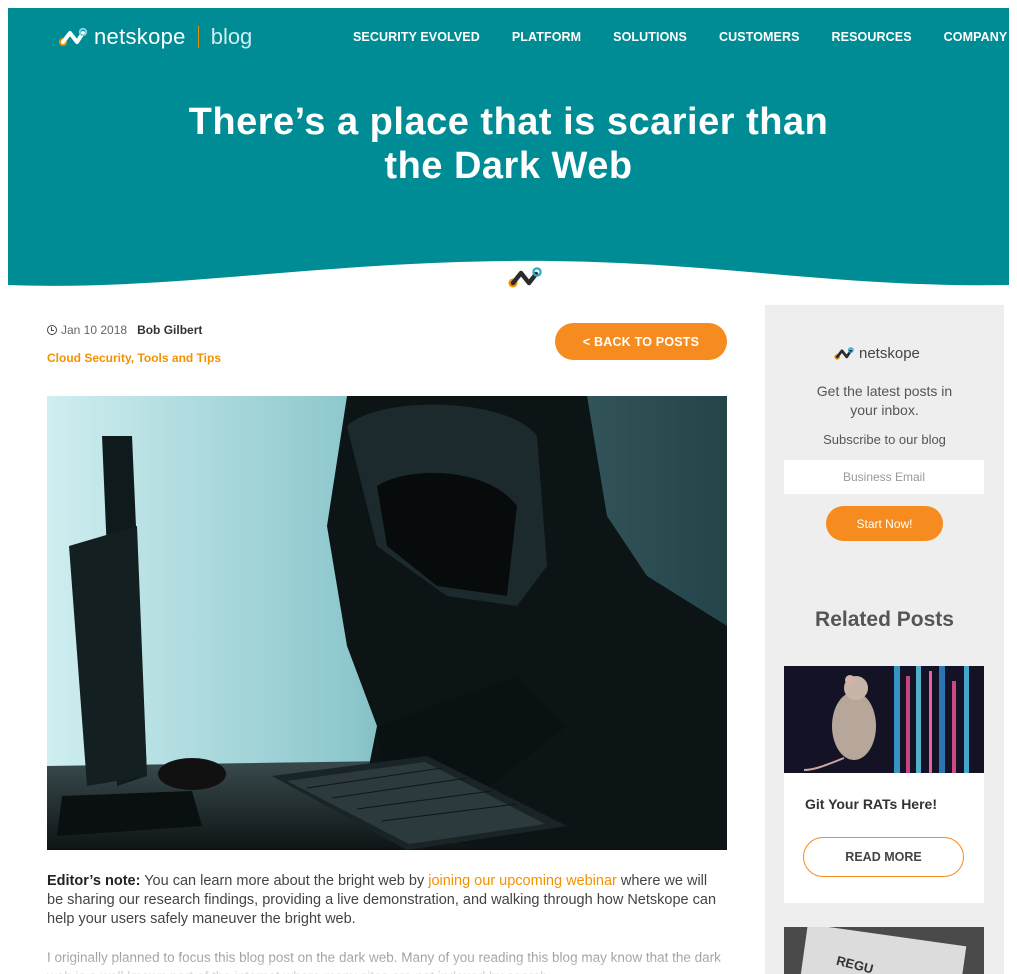 The width and height of the screenshot is (1017, 974). Describe the element at coordinates (140, 36) in the screenshot. I see `brand-name: netskope` at that location.